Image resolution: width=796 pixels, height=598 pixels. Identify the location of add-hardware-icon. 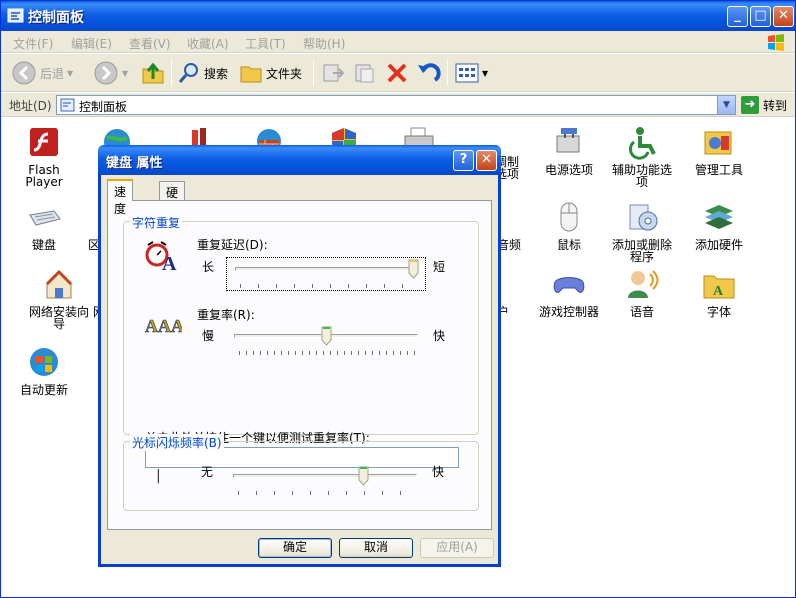
(719, 217).